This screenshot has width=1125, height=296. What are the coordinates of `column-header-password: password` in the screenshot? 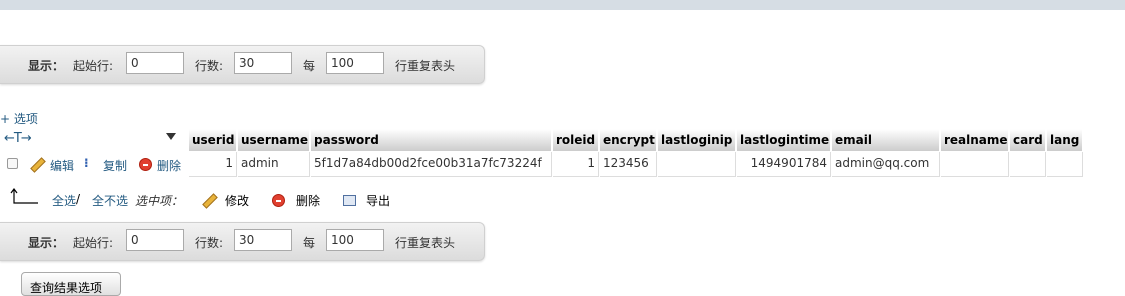 It's located at (431, 140).